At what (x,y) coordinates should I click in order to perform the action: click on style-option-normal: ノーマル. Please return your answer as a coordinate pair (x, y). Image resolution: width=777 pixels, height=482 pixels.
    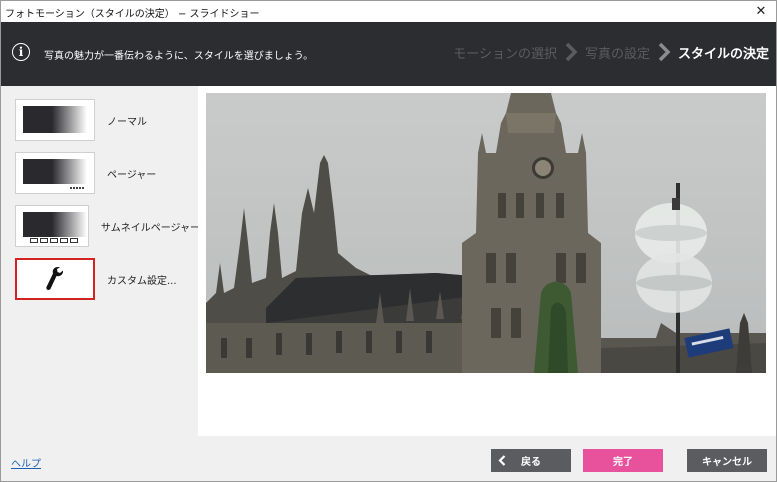
    Looking at the image, I should click on (107, 120).